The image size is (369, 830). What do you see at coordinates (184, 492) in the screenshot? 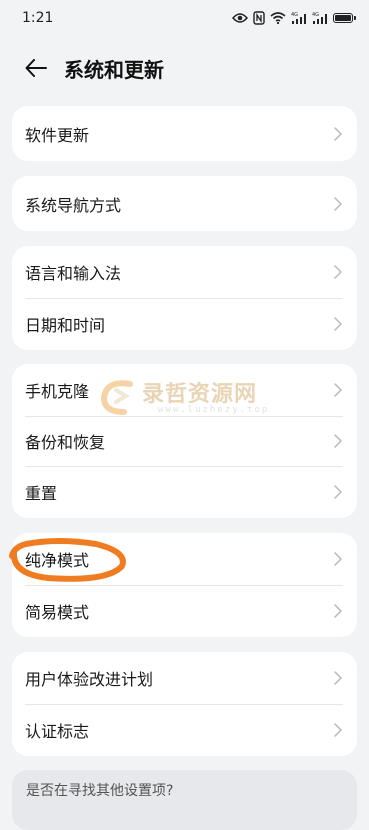
I see `reset-item: 重置` at bounding box center [184, 492].